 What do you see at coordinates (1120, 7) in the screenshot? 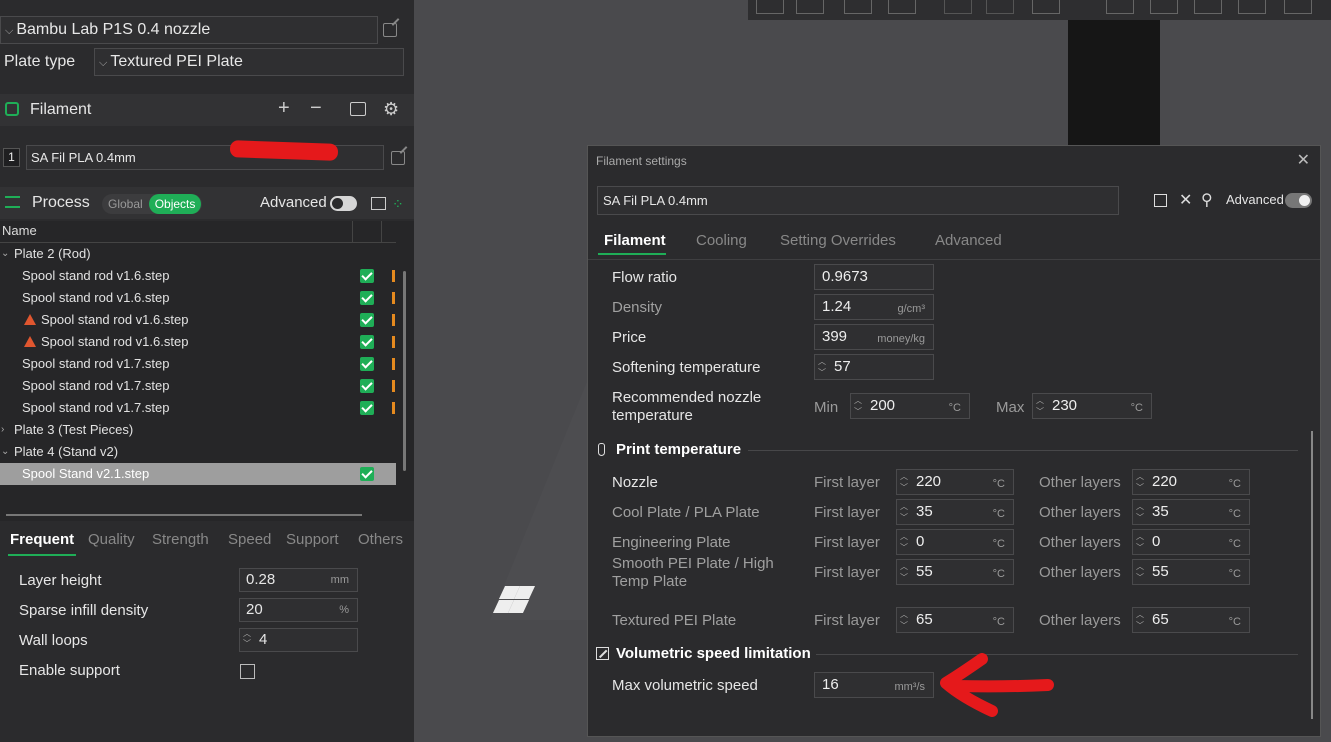
I see `move-icon` at bounding box center [1120, 7].